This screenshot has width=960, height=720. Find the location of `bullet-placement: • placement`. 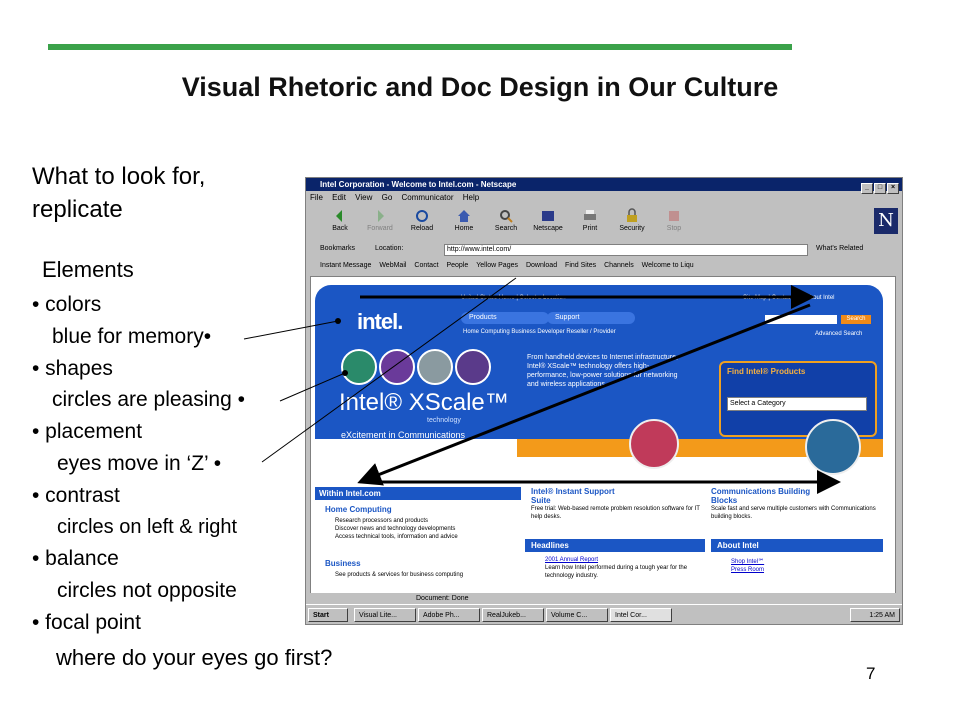

bullet-placement: • placement is located at coordinates (87, 432).